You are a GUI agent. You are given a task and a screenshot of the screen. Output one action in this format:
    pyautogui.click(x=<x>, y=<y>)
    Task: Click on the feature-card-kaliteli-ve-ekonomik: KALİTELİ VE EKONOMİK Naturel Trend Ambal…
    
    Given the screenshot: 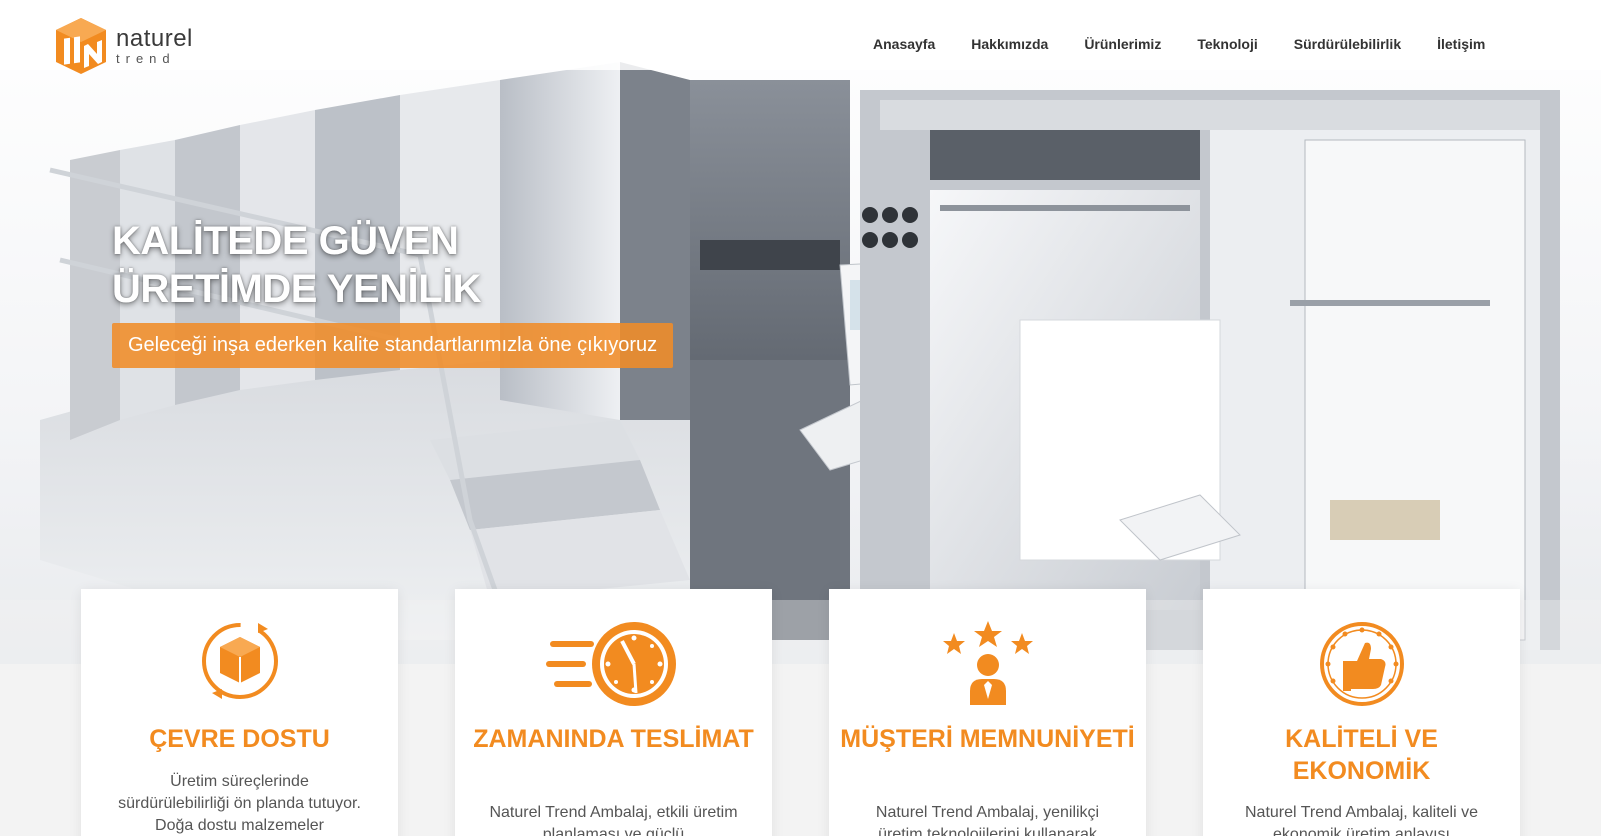 What is the action you would take?
    pyautogui.click(x=1361, y=712)
    